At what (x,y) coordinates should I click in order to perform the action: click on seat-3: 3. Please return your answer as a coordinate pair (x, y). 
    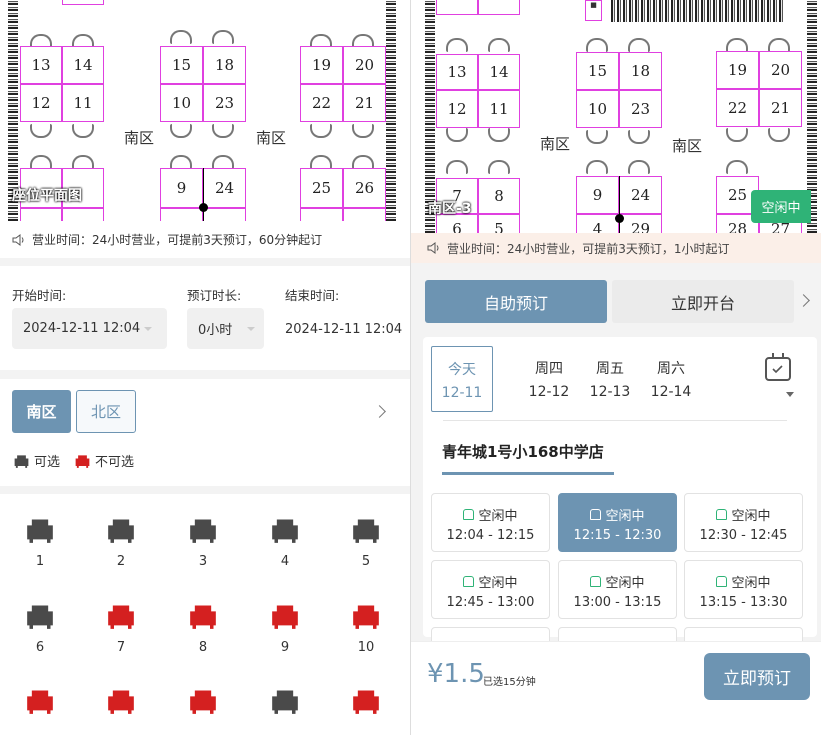
    Looking at the image, I should click on (203, 556).